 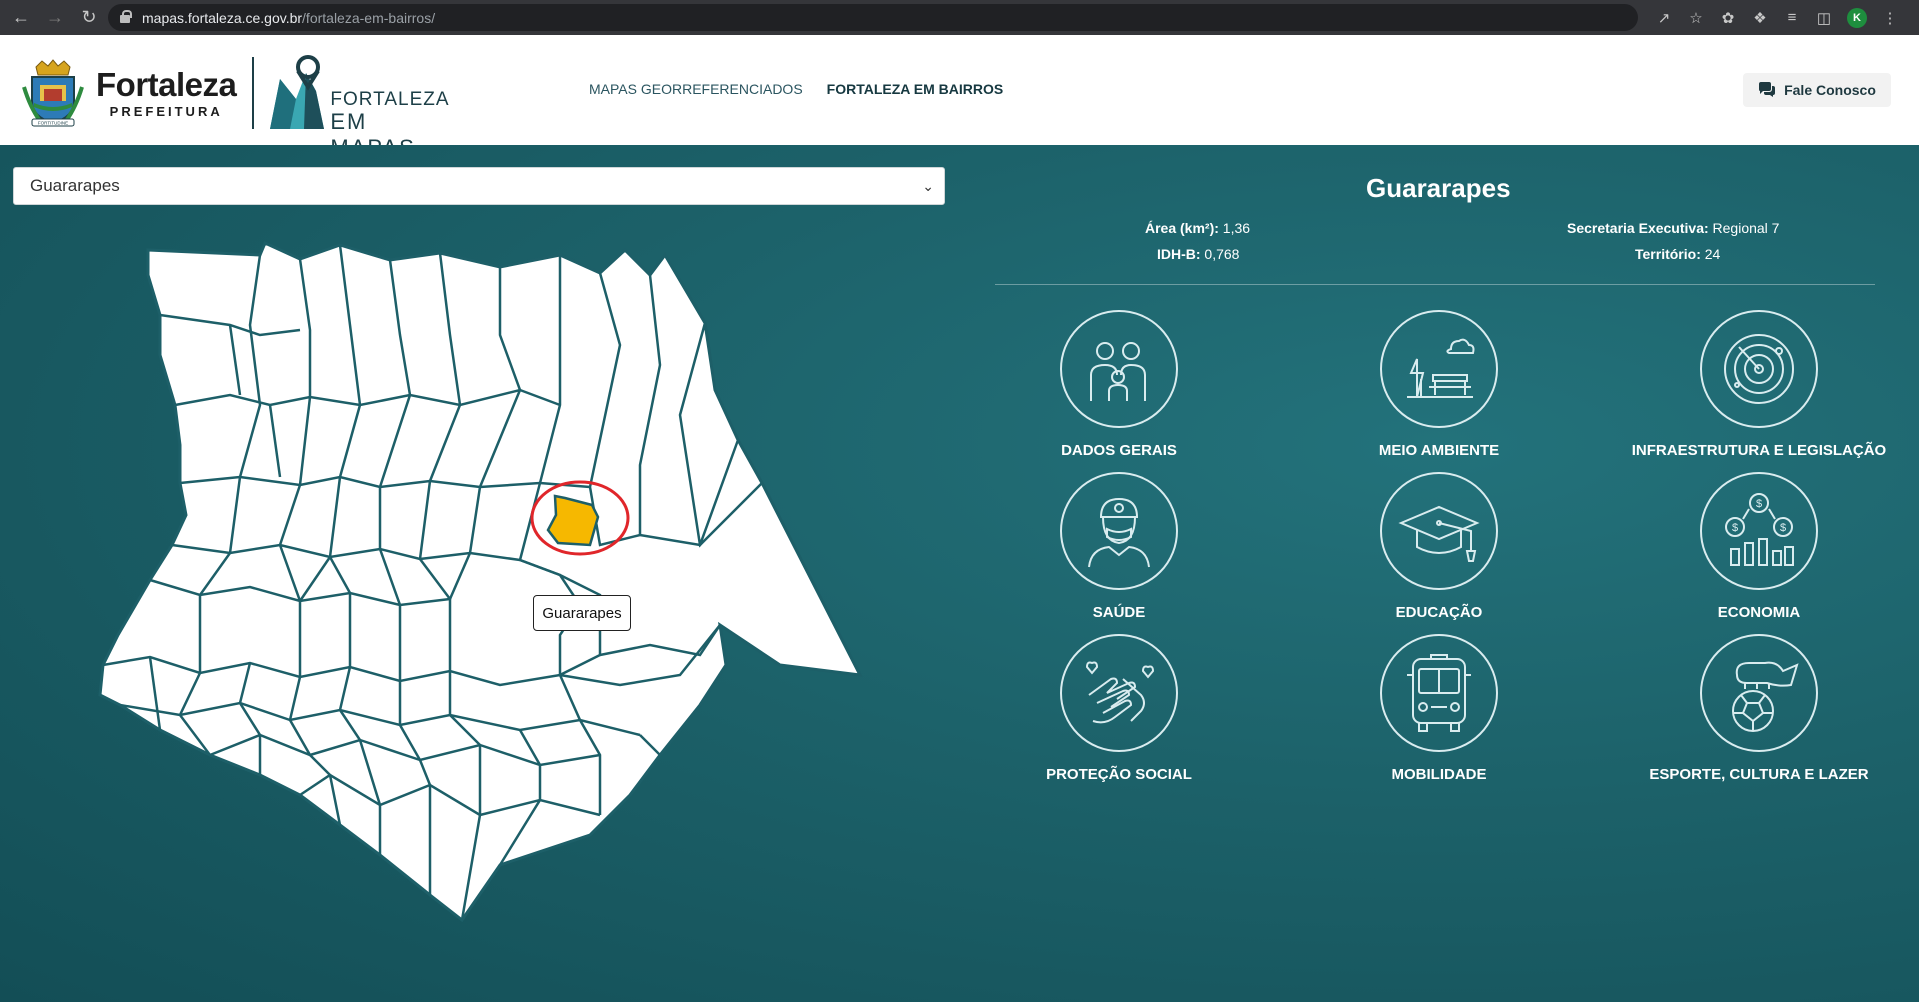 I want to click on info-divider, so click(x=1435, y=284).